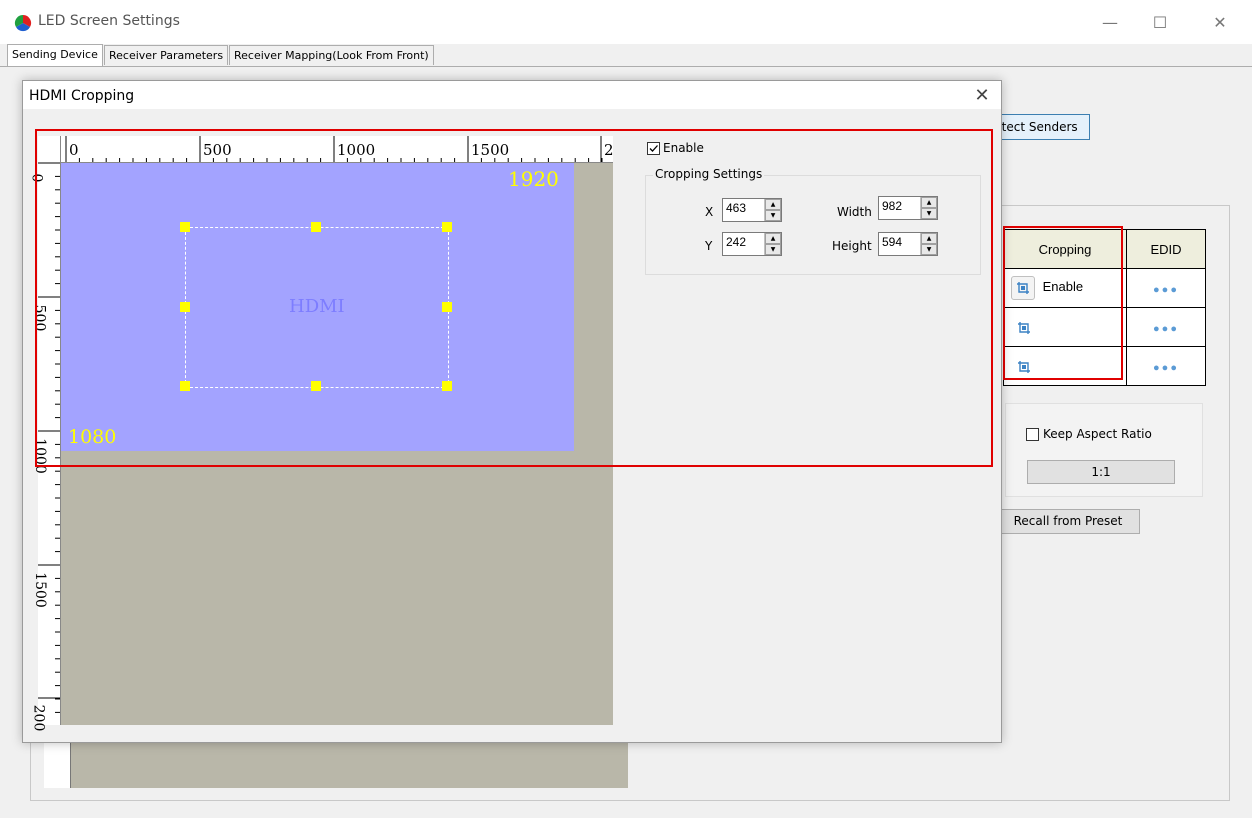  I want to click on detect-senders-button: etect Senders, so click(1040, 127).